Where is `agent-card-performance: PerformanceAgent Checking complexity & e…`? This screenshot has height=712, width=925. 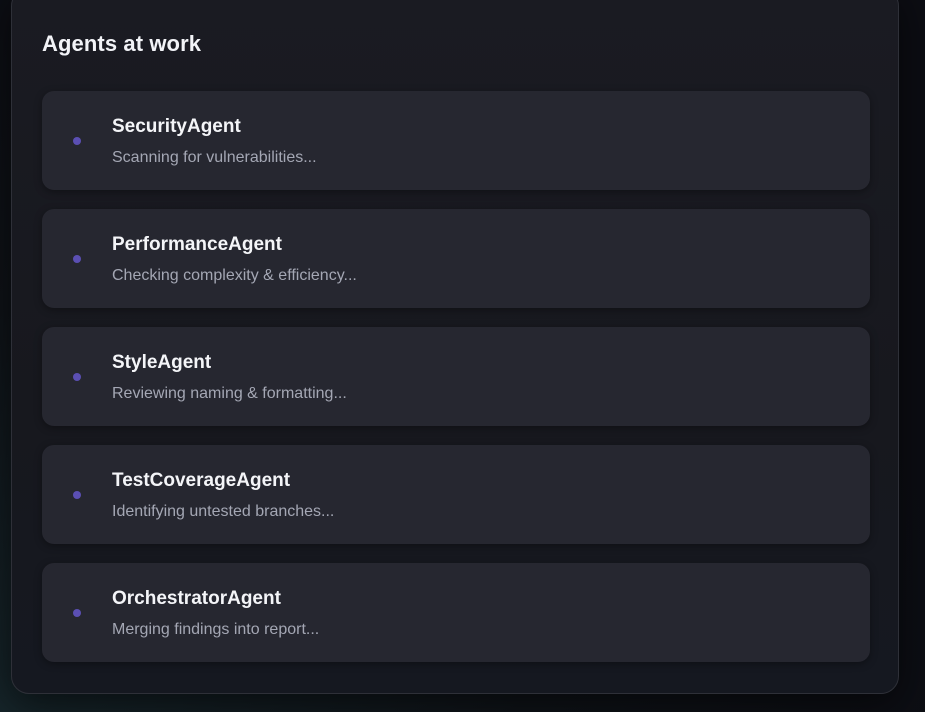
agent-card-performance: PerformanceAgent Checking complexity & e… is located at coordinates (456, 258).